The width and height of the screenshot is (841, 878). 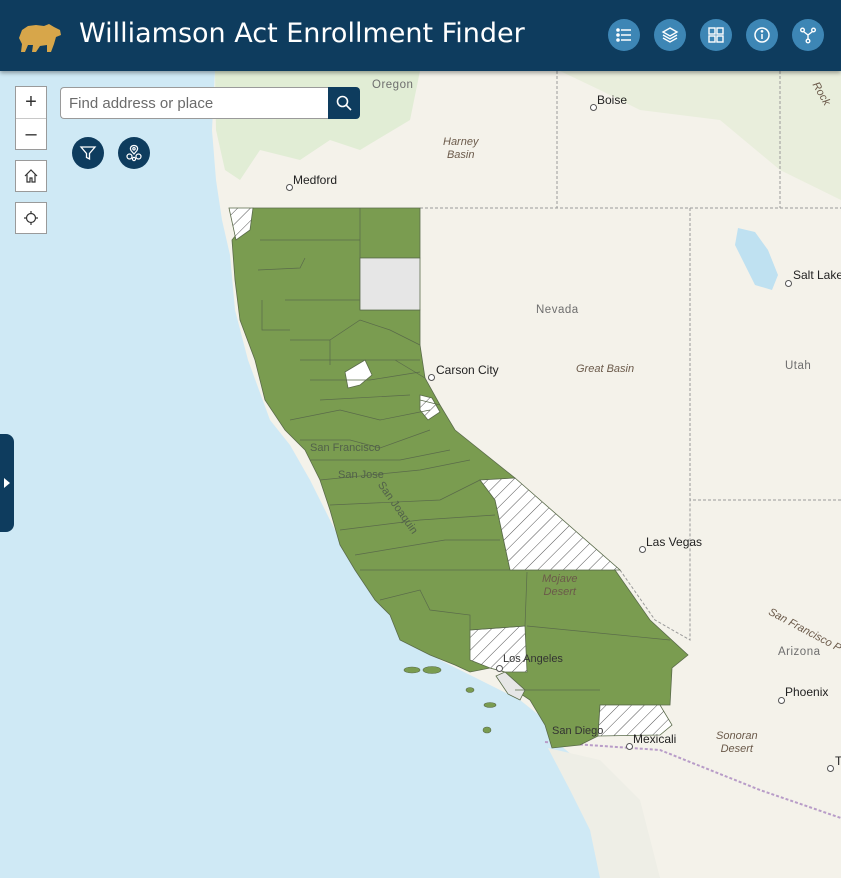 I want to click on region-label-mojave: Mojave Desert, so click(x=559, y=585).